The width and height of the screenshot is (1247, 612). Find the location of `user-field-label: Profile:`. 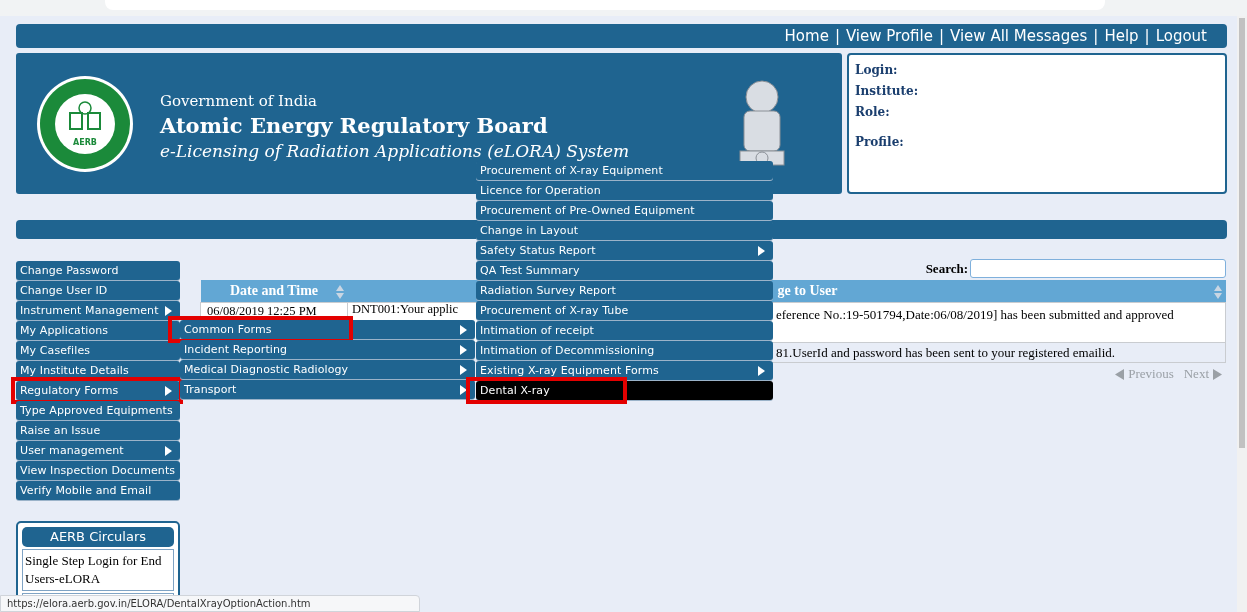

user-field-label: Profile: is located at coordinates (880, 142).